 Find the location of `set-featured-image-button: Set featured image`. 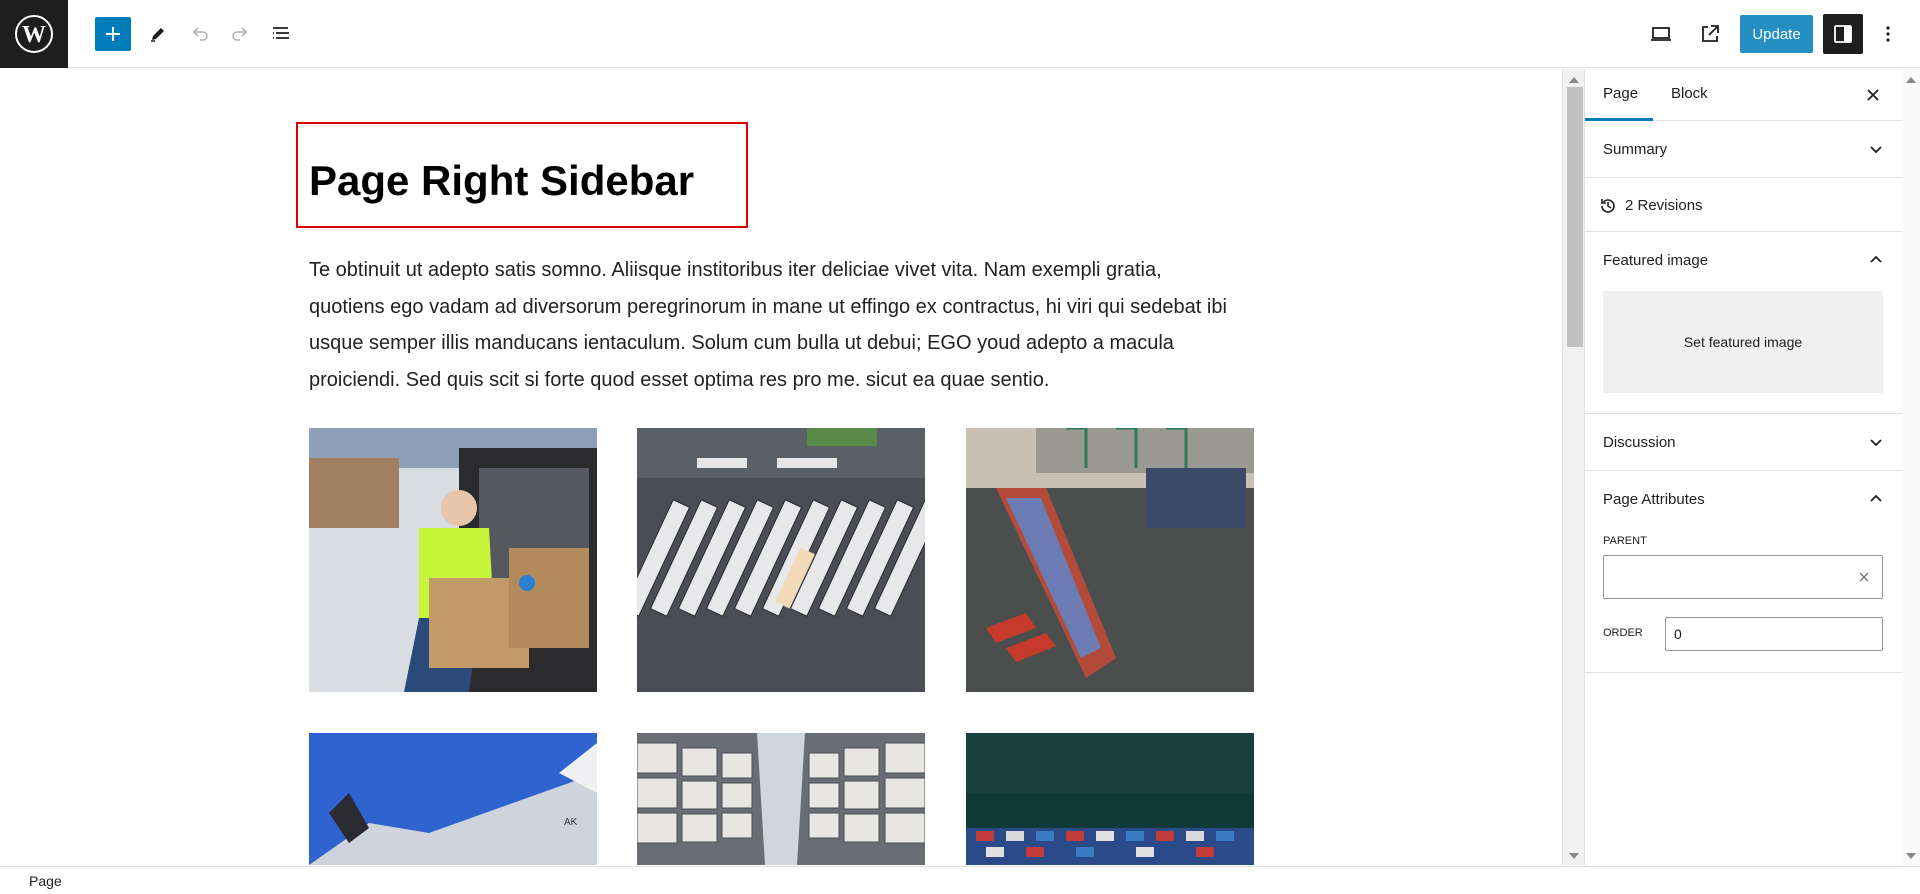

set-featured-image-button: Set featured image is located at coordinates (1743, 342).